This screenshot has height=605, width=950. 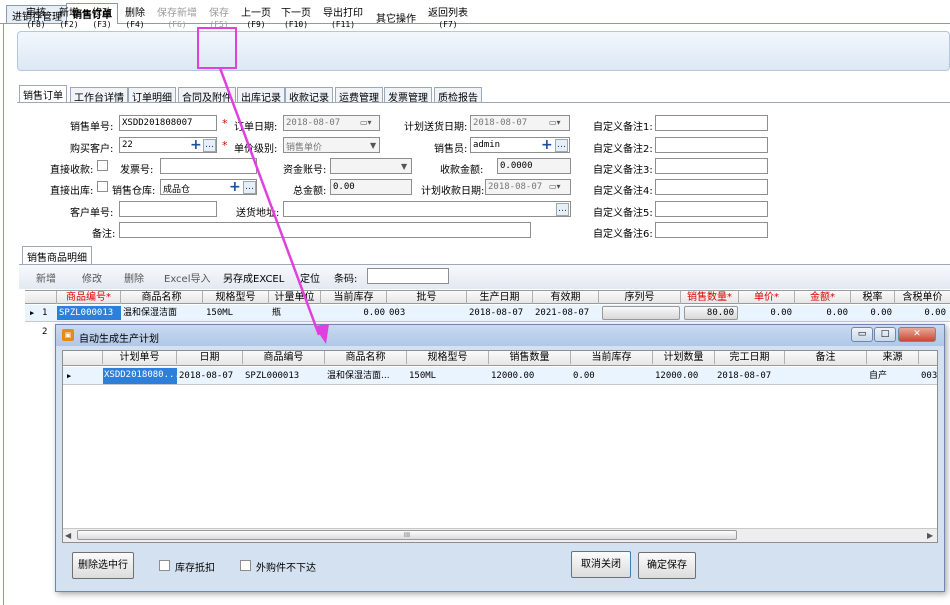 What do you see at coordinates (168, 209) in the screenshot?
I see `customer-order-field` at bounding box center [168, 209].